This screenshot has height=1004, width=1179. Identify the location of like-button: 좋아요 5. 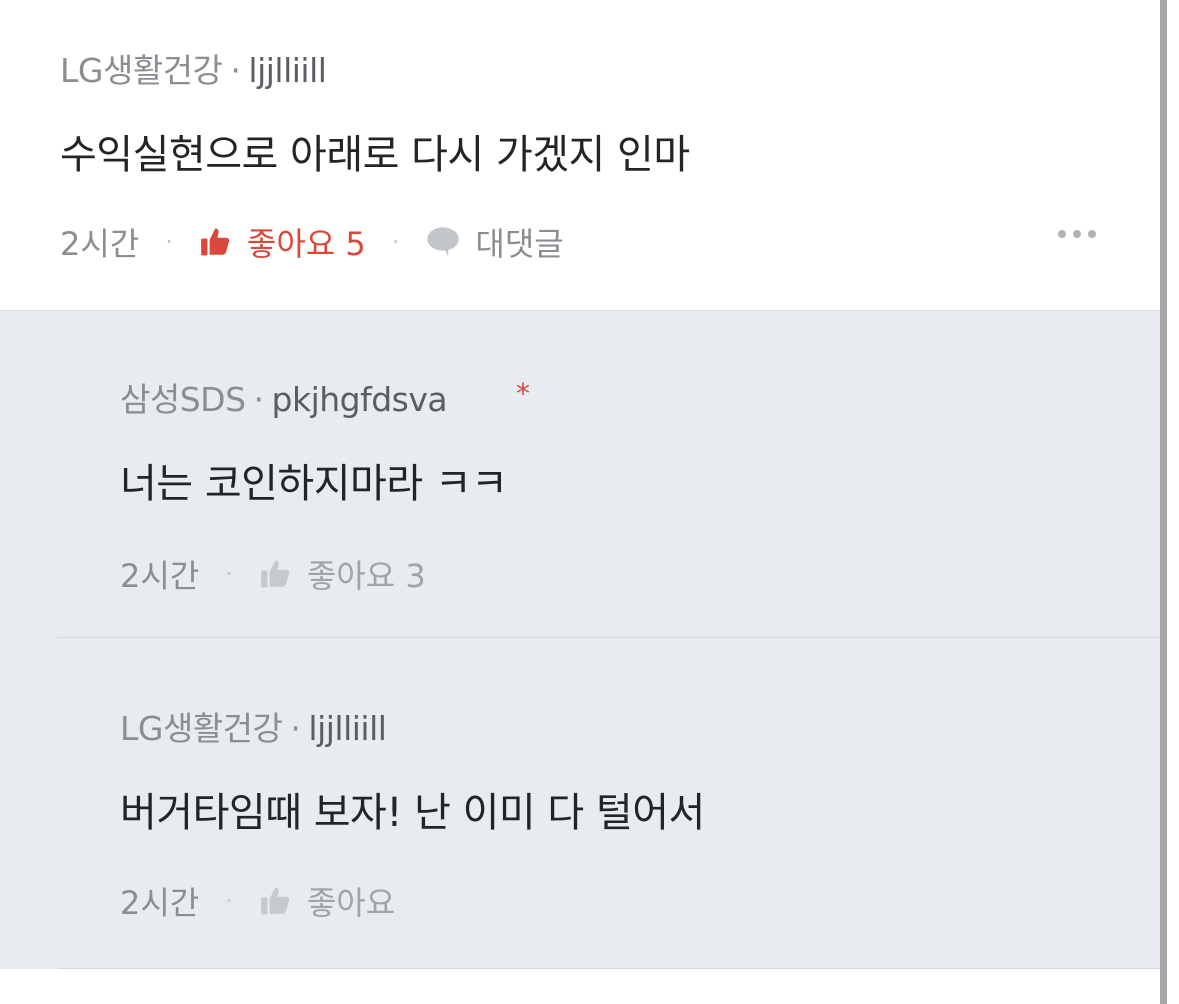
(282, 242).